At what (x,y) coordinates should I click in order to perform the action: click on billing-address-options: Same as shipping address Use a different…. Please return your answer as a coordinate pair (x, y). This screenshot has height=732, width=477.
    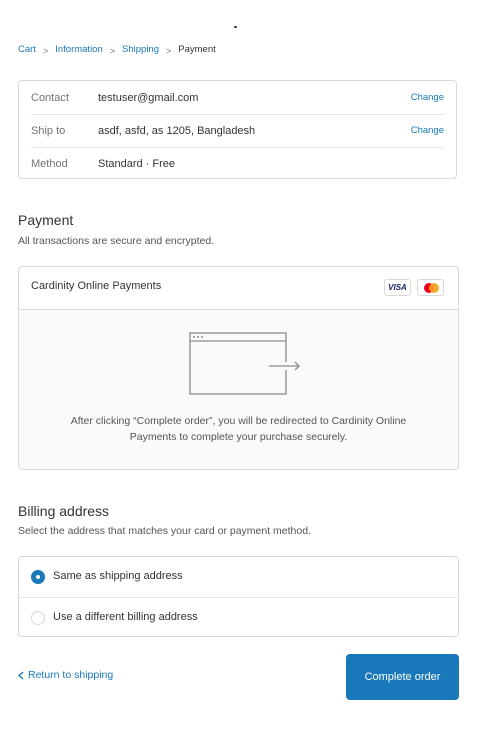
    Looking at the image, I should click on (238, 596).